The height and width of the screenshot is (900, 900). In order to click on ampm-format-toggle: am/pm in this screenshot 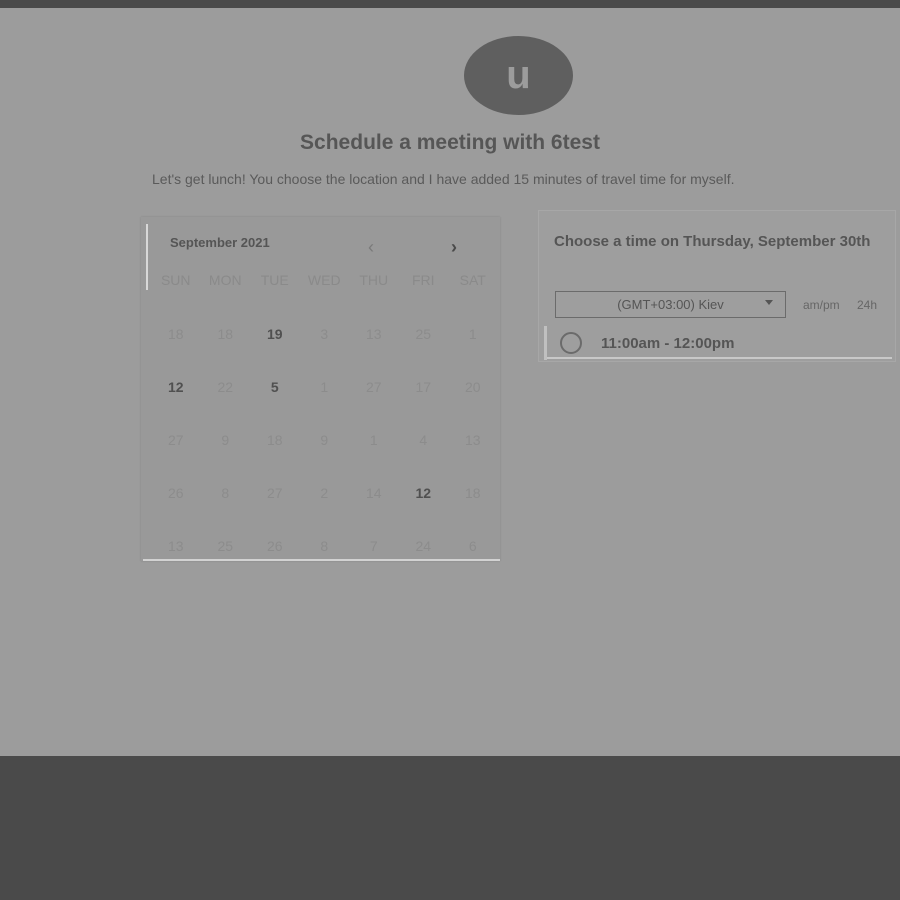, I will do `click(821, 305)`.